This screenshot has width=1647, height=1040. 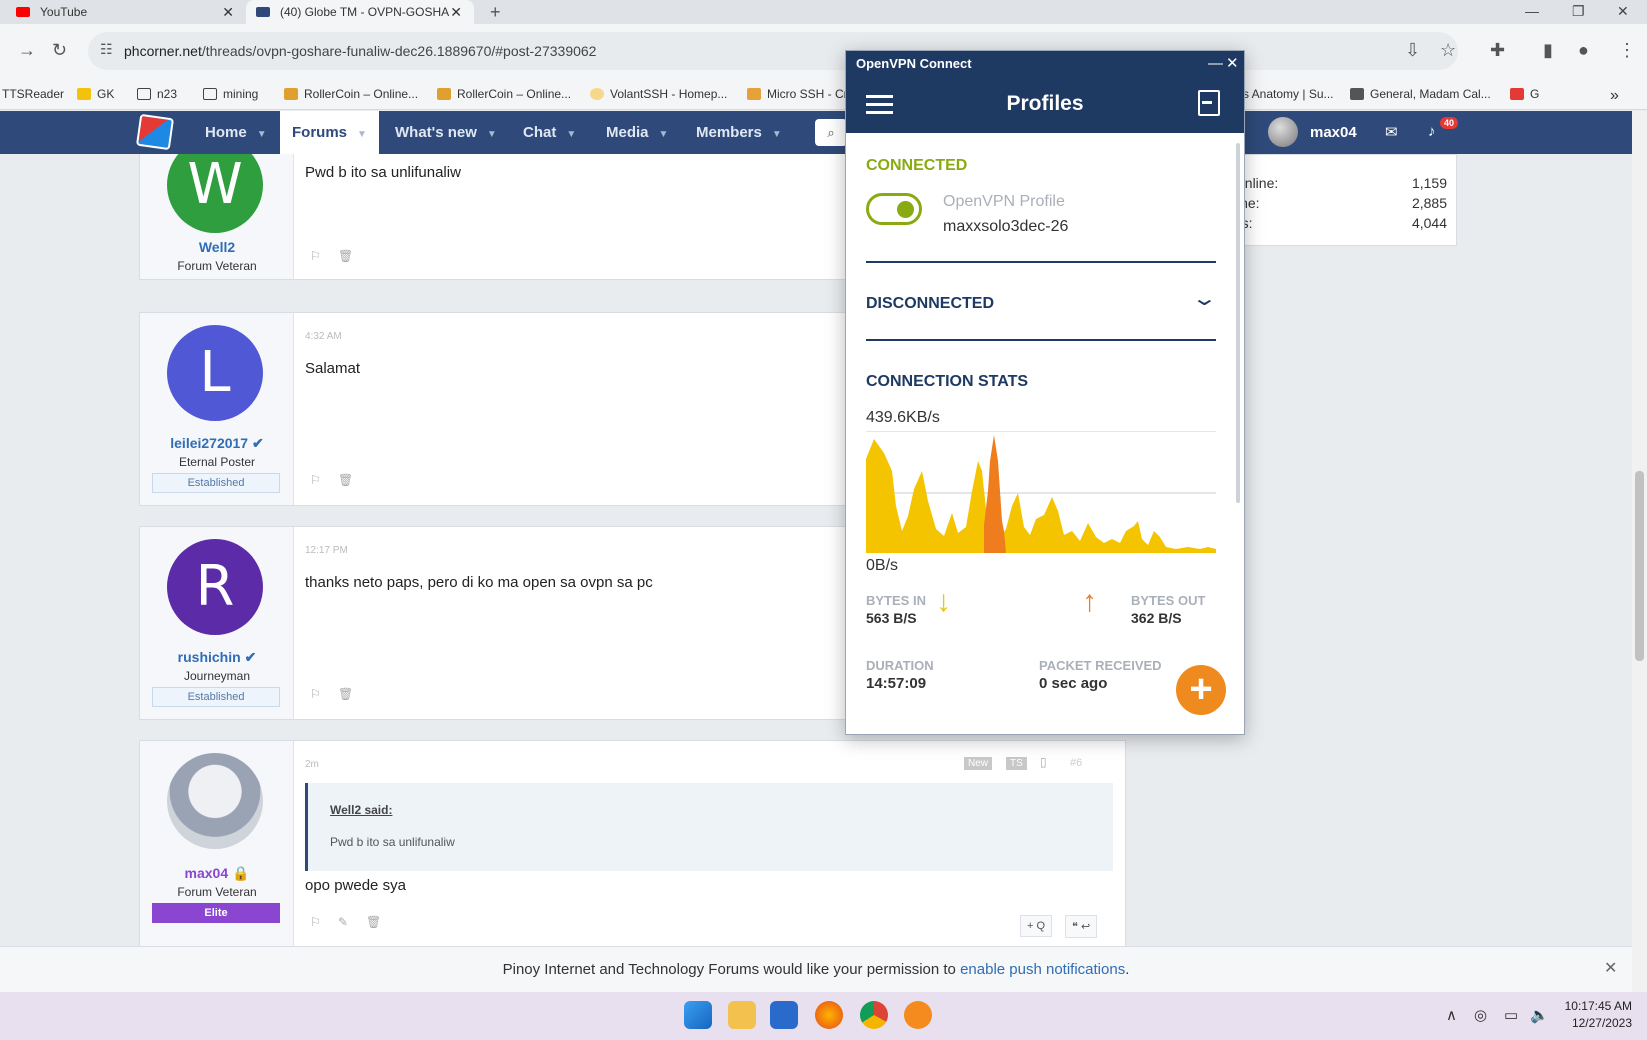 I want to click on search-icon: ⌕, so click(x=831, y=132).